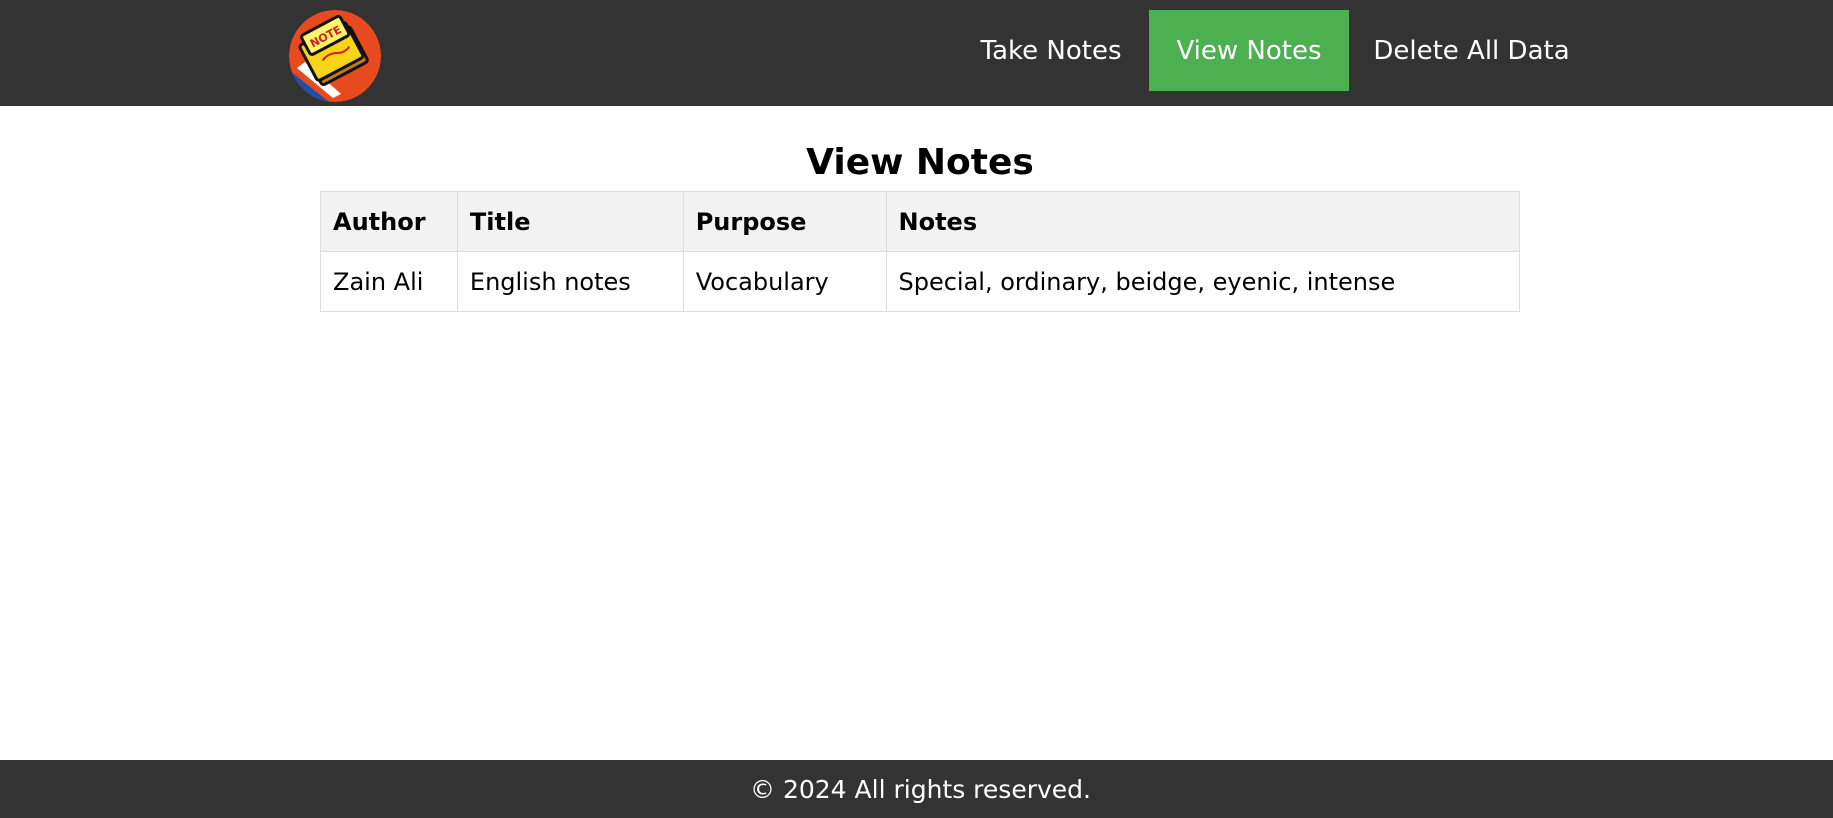  What do you see at coordinates (920, 789) in the screenshot?
I see `copyright-text: © 2024 All rights reserved.` at bounding box center [920, 789].